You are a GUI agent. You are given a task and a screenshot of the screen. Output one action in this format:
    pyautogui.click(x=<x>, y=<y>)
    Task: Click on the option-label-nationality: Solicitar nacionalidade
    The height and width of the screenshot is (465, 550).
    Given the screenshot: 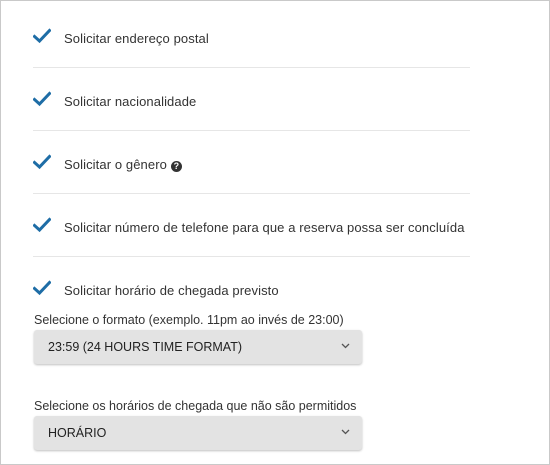 What is the action you would take?
    pyautogui.click(x=130, y=101)
    